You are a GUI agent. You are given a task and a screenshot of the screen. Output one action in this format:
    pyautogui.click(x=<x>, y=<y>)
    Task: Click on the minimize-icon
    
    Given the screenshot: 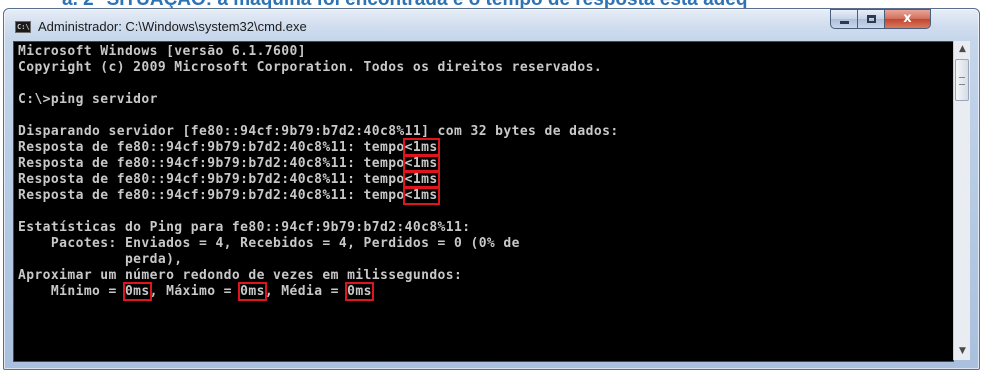 What is the action you would take?
    pyautogui.click(x=844, y=22)
    